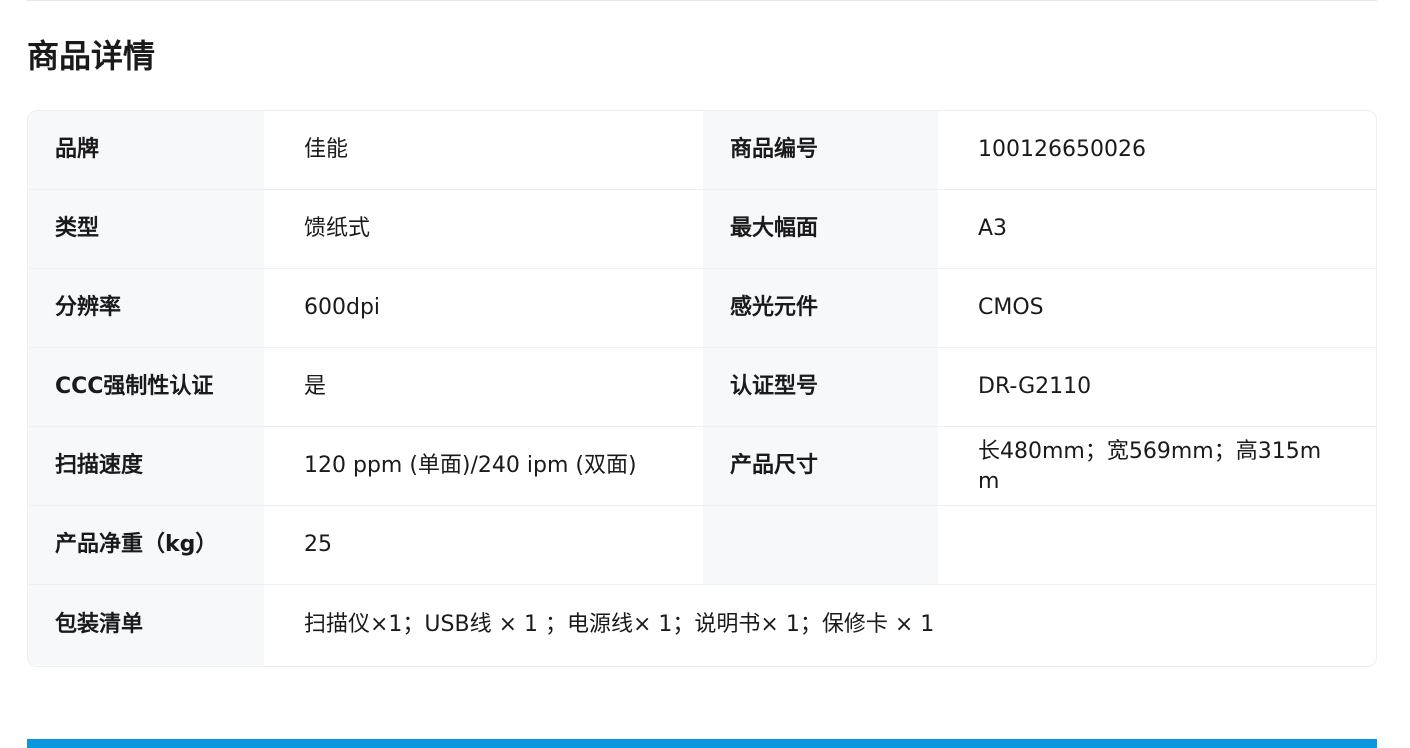 This screenshot has height=748, width=1410. I want to click on package-label: 包装清单, so click(146, 625).